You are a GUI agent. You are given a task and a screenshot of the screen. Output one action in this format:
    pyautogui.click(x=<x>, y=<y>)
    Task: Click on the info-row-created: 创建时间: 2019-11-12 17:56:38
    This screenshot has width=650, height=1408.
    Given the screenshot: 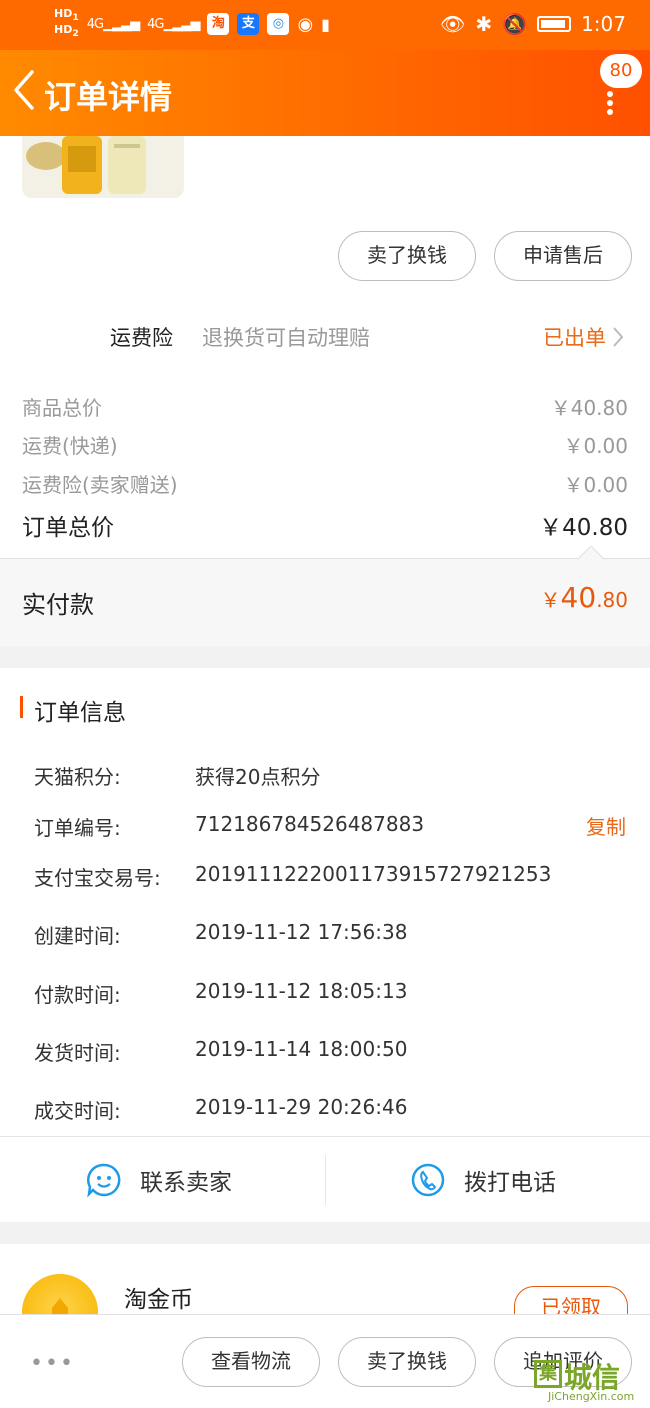 What is the action you would take?
    pyautogui.click(x=220, y=934)
    